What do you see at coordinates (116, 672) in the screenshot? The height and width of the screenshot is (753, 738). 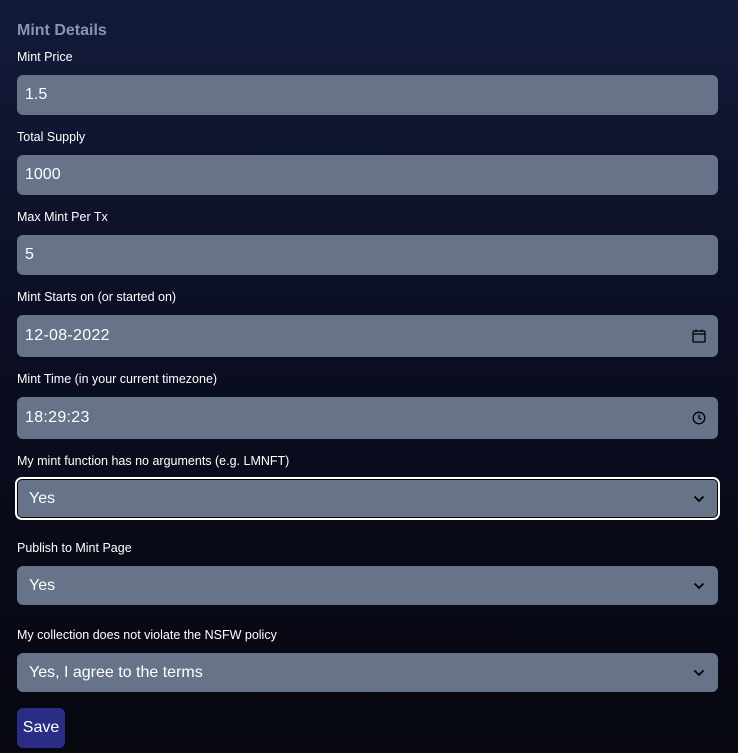 I see `nsfw-policy-value: Yes, I agree to the terms` at bounding box center [116, 672].